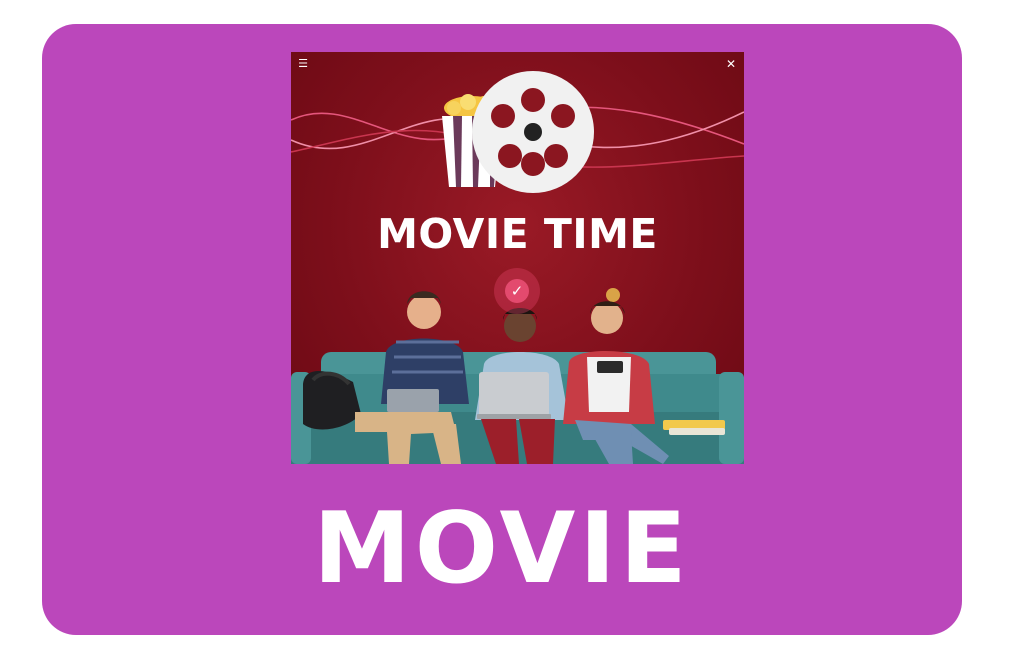 This screenshot has width=1024, height=657. Describe the element at coordinates (731, 64) in the screenshot. I see `close-icon: ✕` at that location.